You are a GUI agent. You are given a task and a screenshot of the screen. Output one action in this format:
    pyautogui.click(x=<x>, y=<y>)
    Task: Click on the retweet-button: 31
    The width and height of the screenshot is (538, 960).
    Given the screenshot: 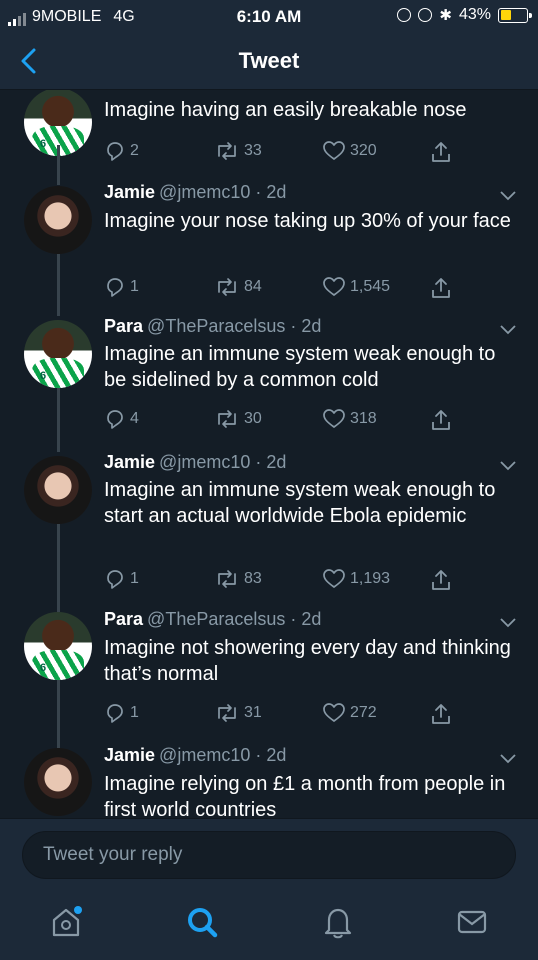 What is the action you would take?
    pyautogui.click(x=238, y=713)
    